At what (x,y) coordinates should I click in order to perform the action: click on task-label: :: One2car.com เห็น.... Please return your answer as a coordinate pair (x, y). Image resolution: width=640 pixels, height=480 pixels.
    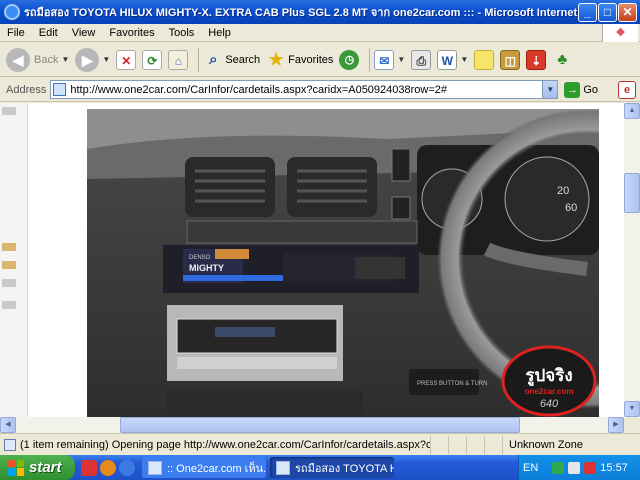
    Looking at the image, I should click on (216, 468).